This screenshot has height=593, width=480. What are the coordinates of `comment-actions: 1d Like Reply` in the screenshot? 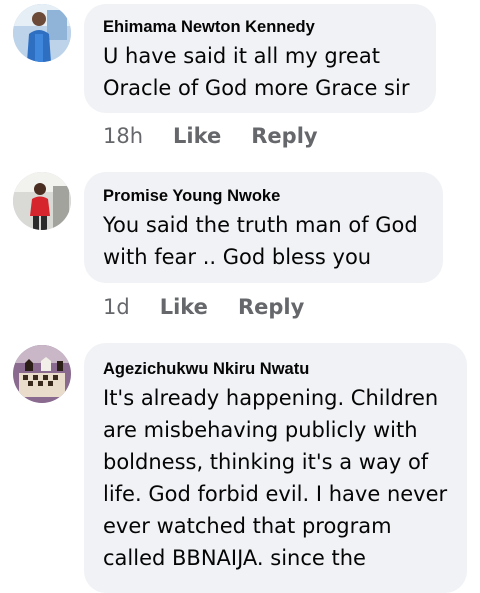 It's located at (203, 307).